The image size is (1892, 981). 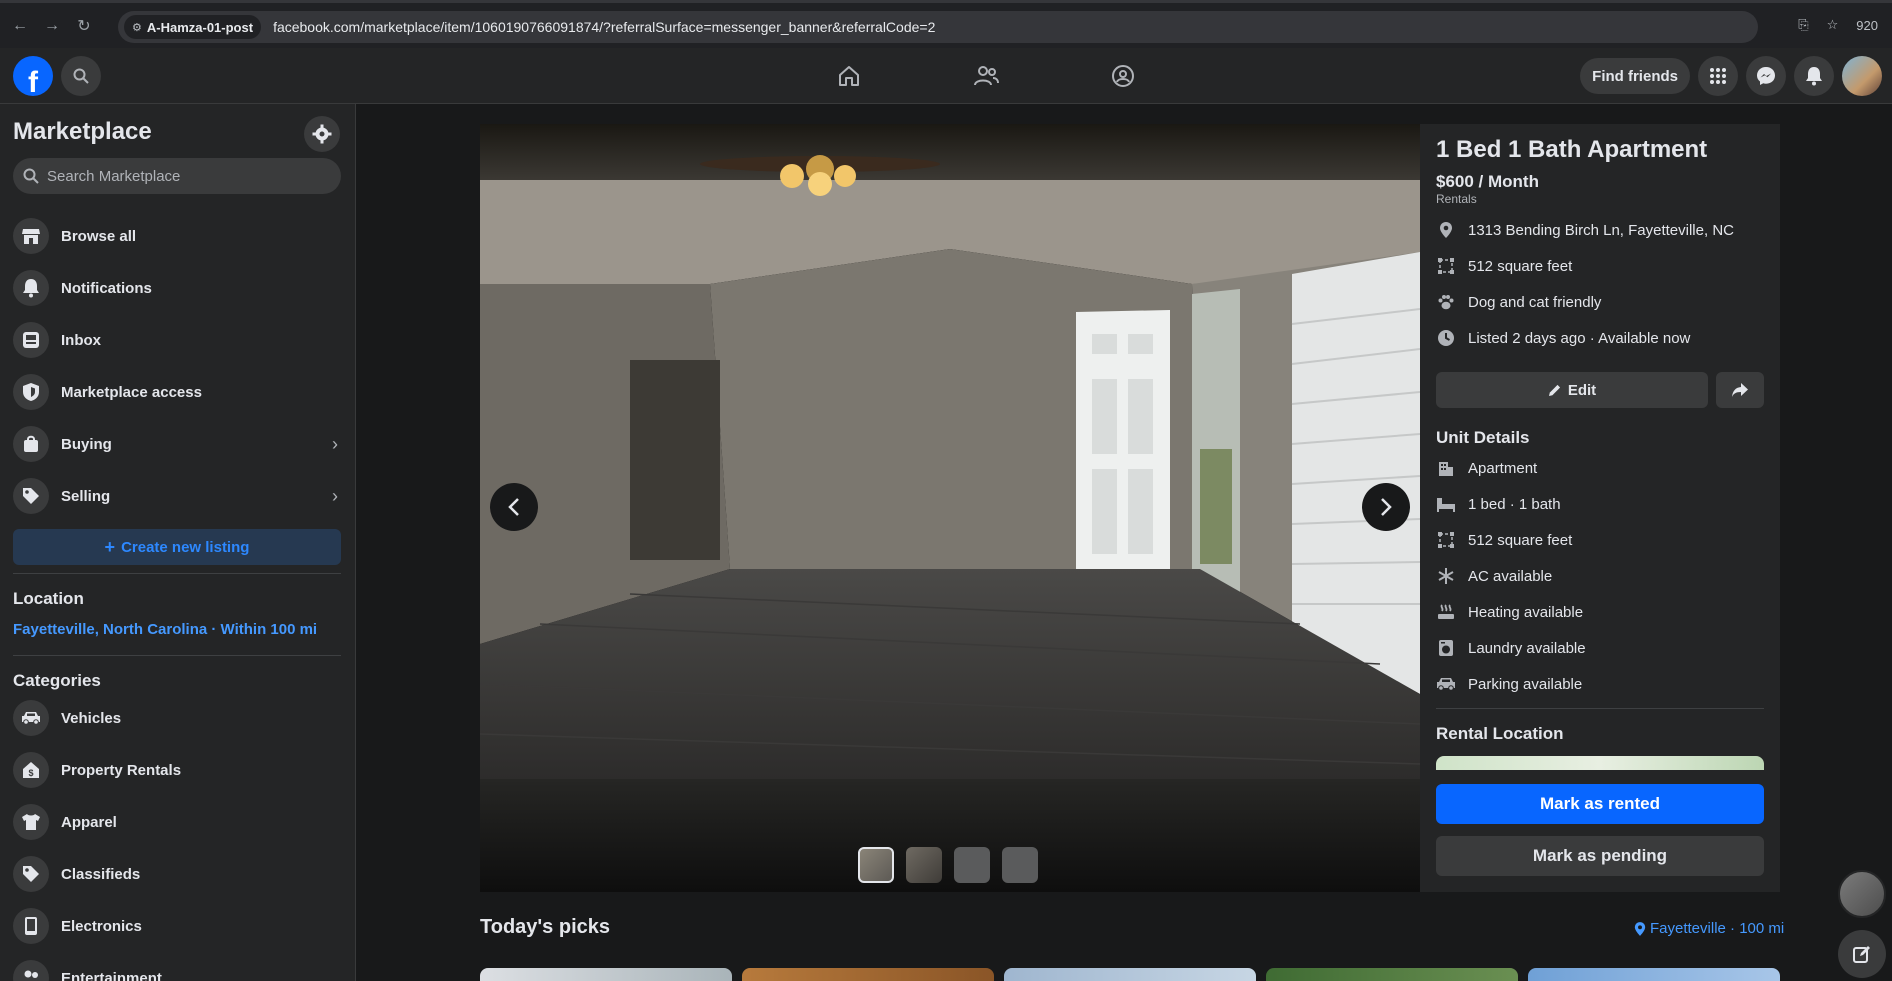 I want to click on browser-actions: ⎘ ☆ 920, so click(x=1838, y=25).